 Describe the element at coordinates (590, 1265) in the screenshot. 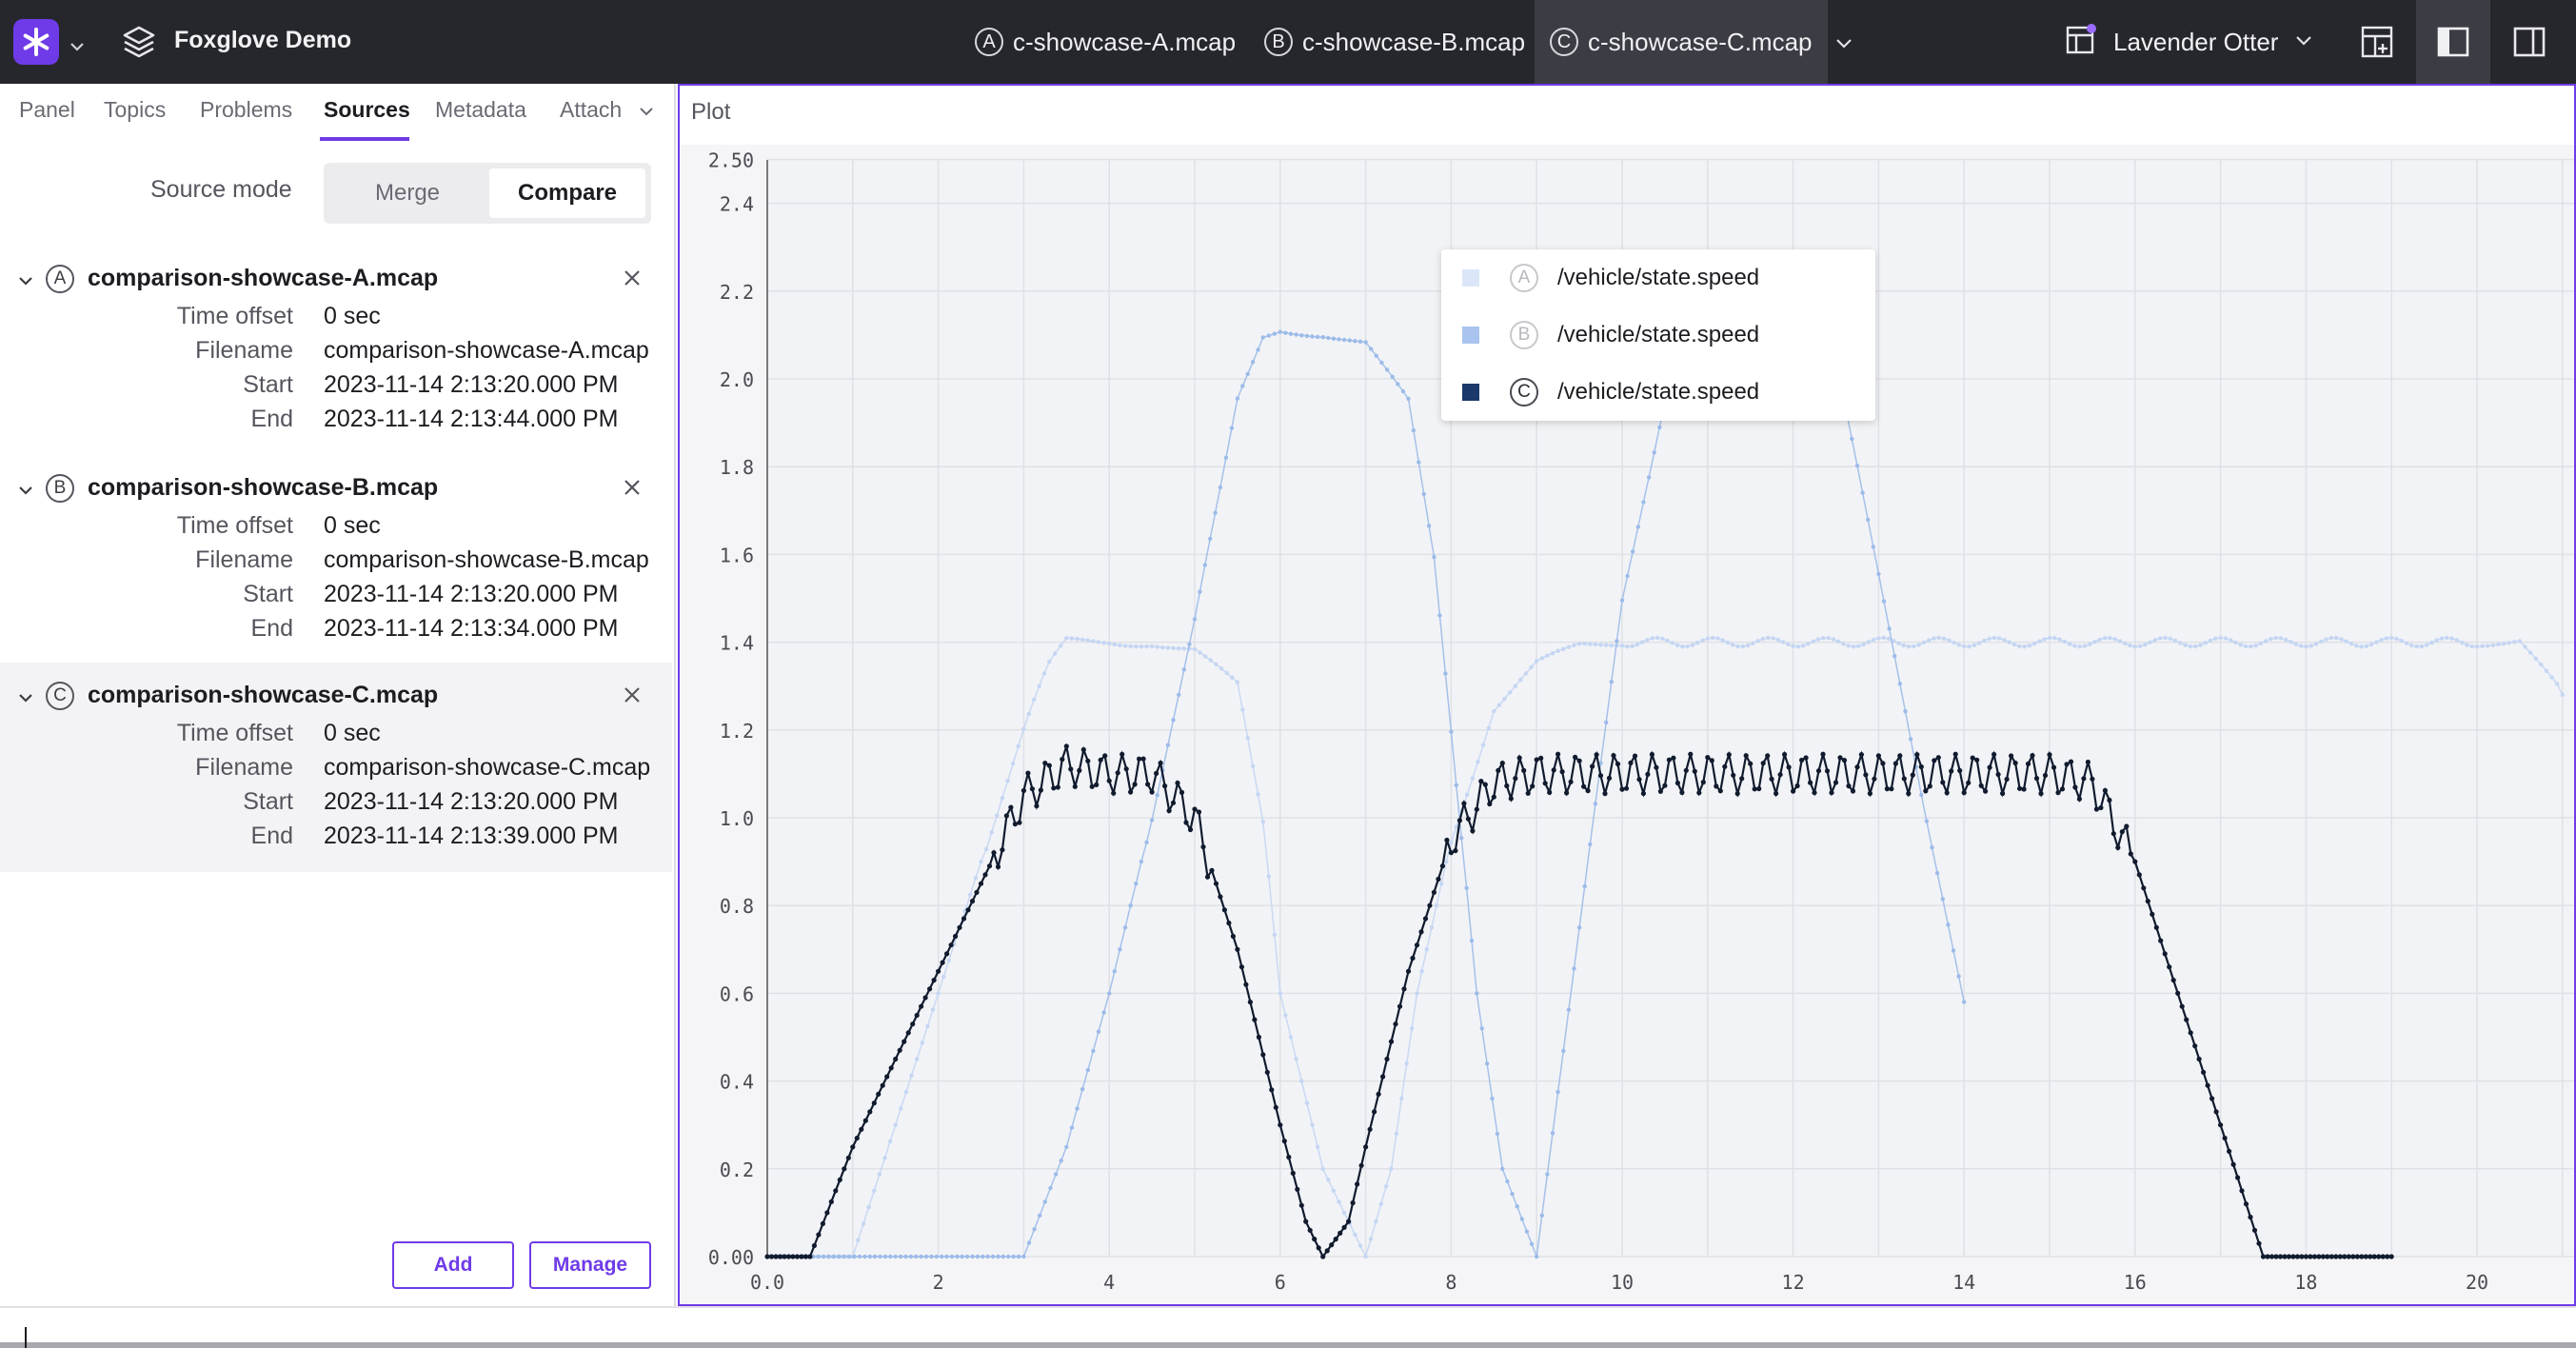

I see `manage-sources-button: Manage` at that location.